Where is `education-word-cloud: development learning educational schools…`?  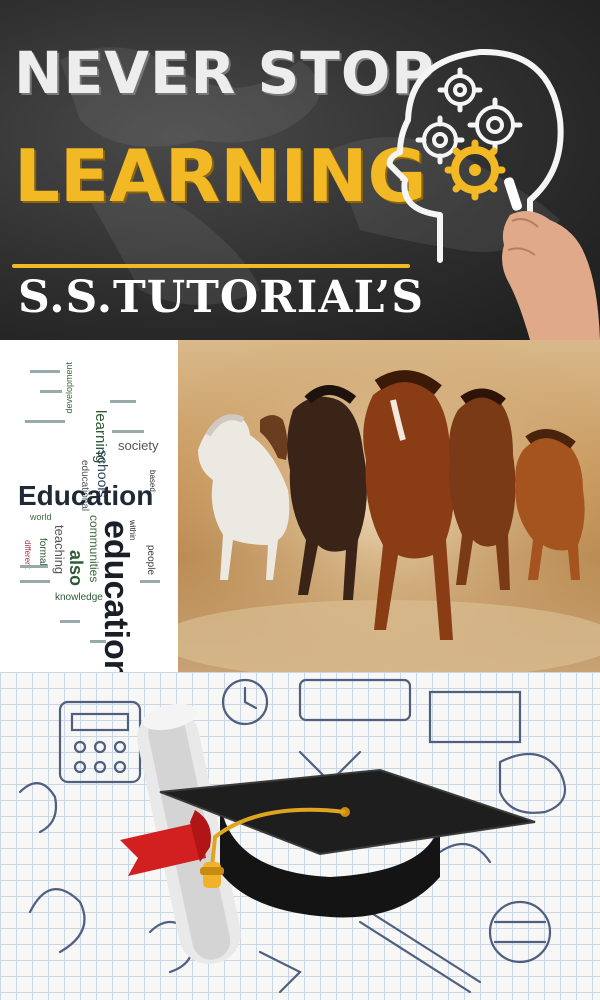
education-word-cloud: development learning educational schools… is located at coordinates (89, 506).